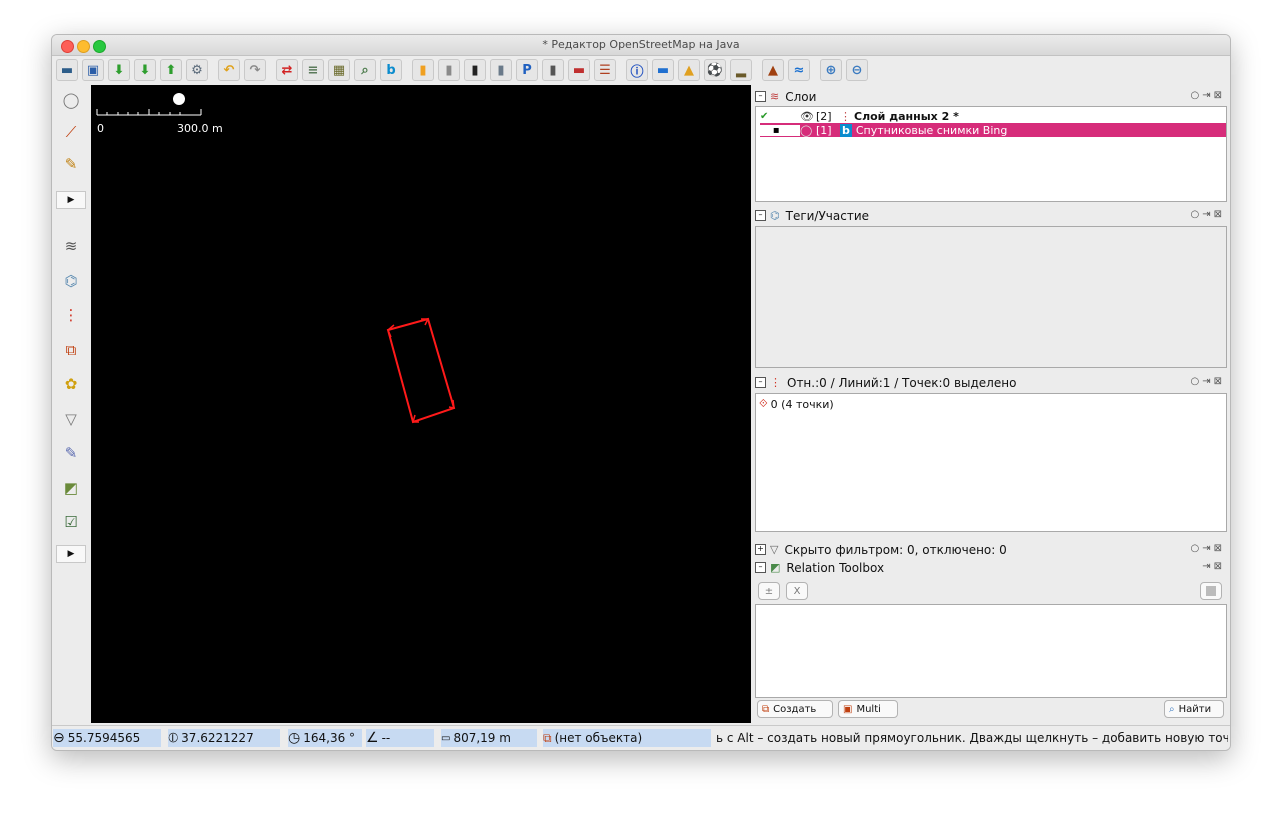 Image resolution: width=1280 pixels, height=817 pixels. I want to click on relation-settings-button, so click(1211, 591).